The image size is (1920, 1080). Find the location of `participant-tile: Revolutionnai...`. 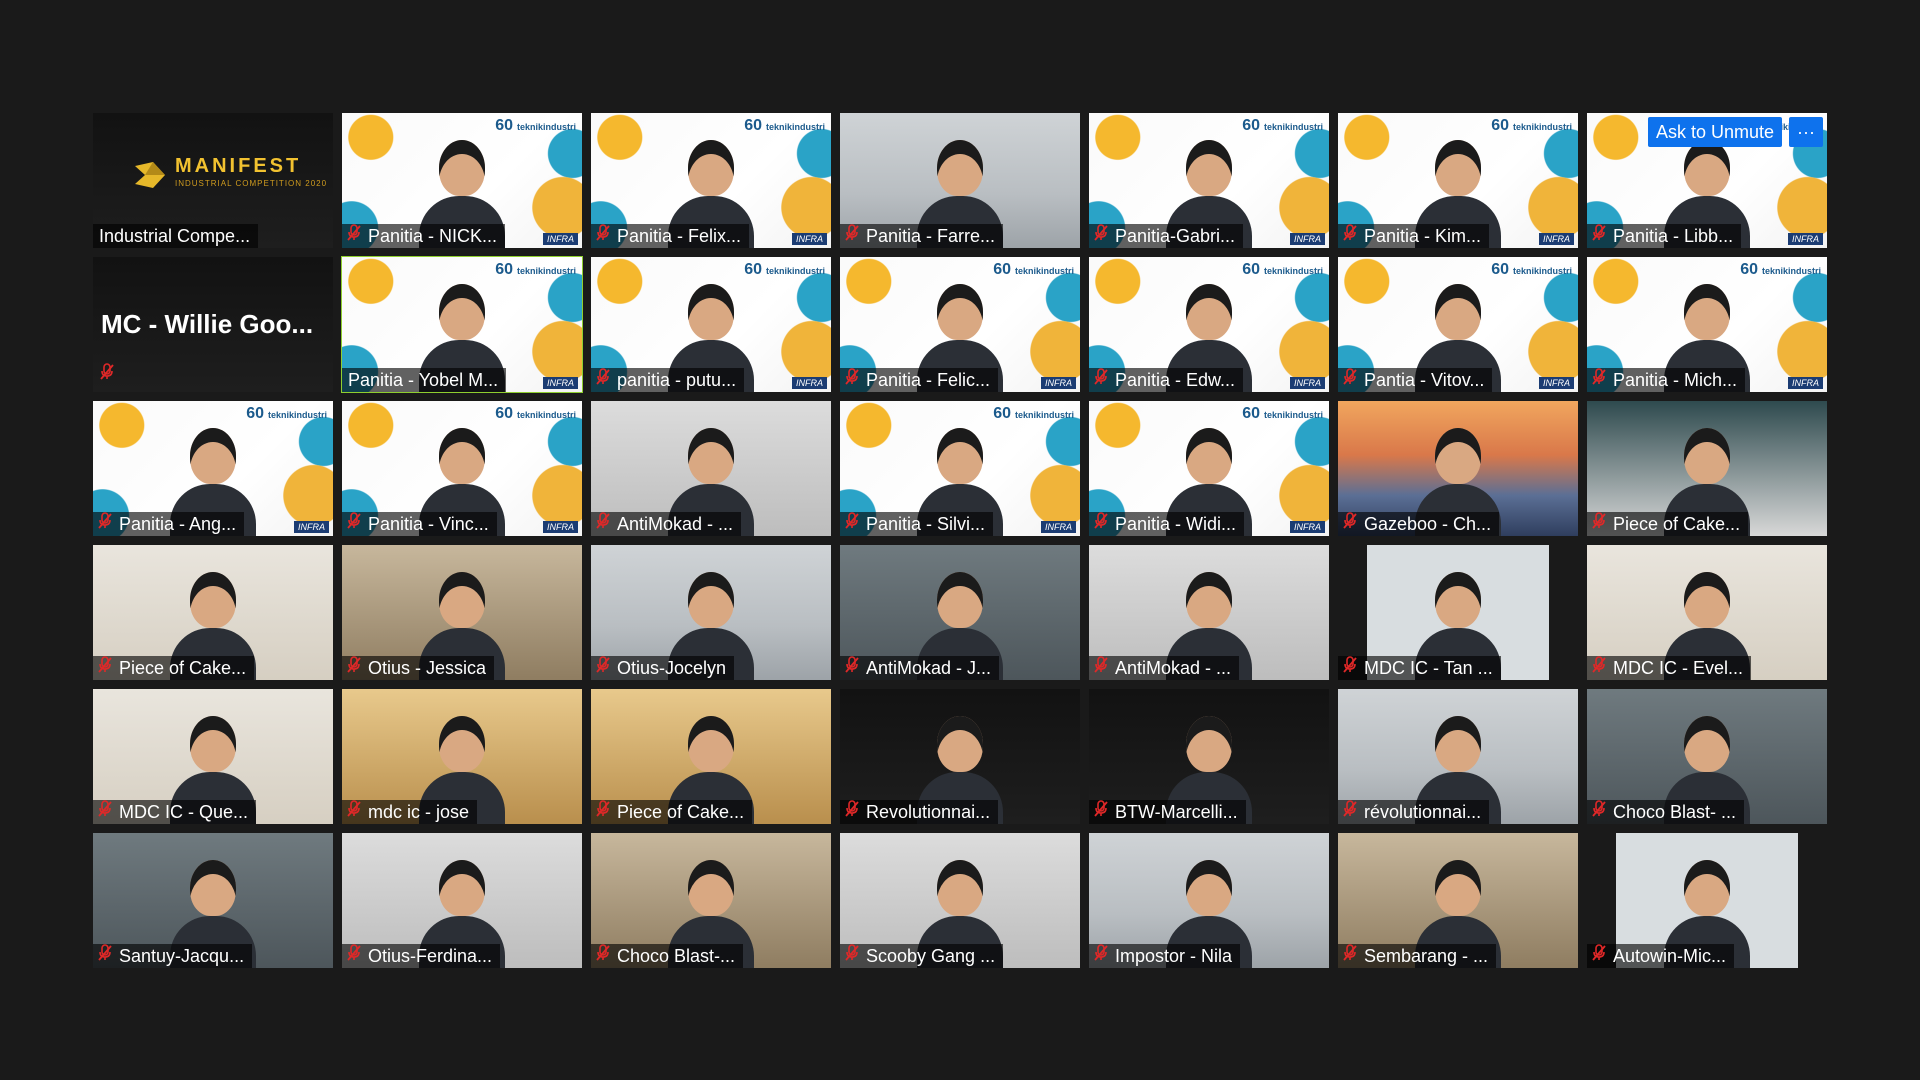

participant-tile: Revolutionnai... is located at coordinates (960, 756).